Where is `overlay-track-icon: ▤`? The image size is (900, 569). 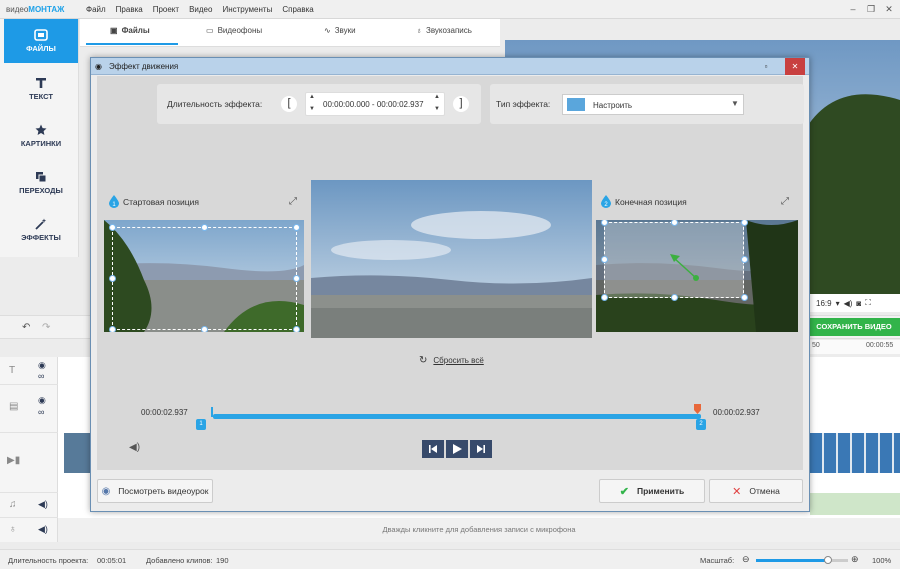 overlay-track-icon: ▤ is located at coordinates (14, 406).